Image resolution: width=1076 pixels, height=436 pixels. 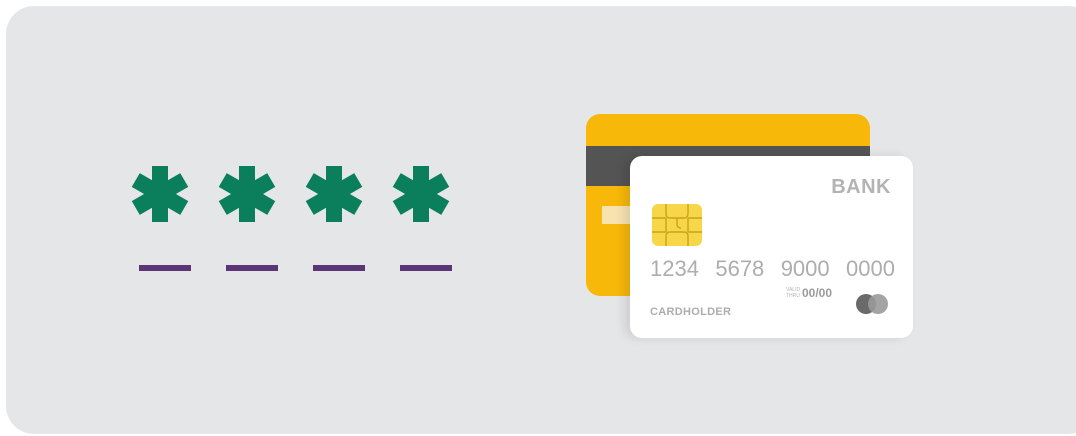 What do you see at coordinates (691, 312) in the screenshot?
I see `cardholder-name: CARDHOLDER` at bounding box center [691, 312].